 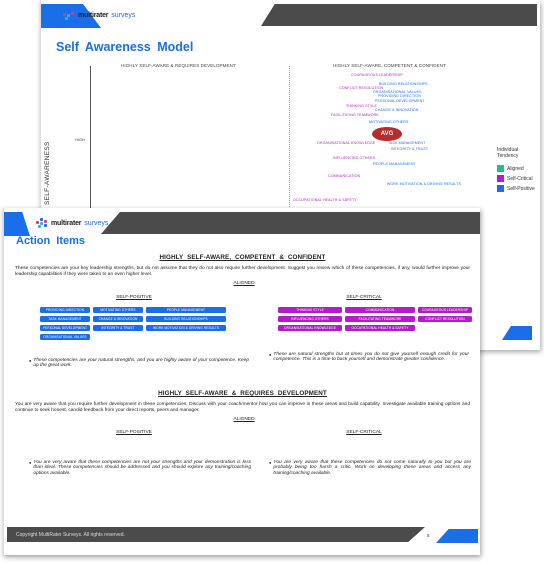 I want to click on competency-chip: PEOPLE MANAGEMENT, so click(x=186, y=310).